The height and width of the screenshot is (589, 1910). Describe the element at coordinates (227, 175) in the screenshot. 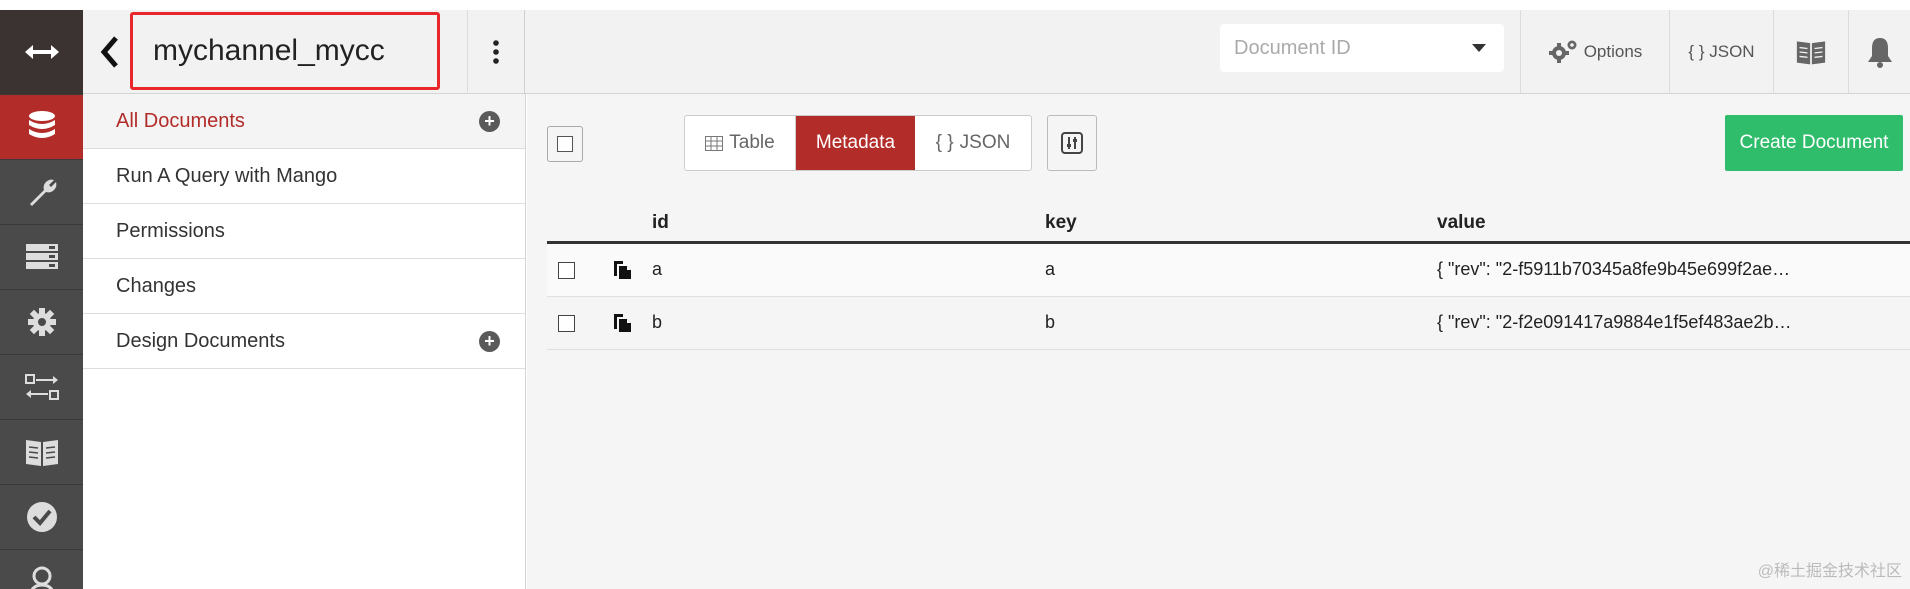

I see `sidebar-item-label: Run A Query with Mango` at that location.